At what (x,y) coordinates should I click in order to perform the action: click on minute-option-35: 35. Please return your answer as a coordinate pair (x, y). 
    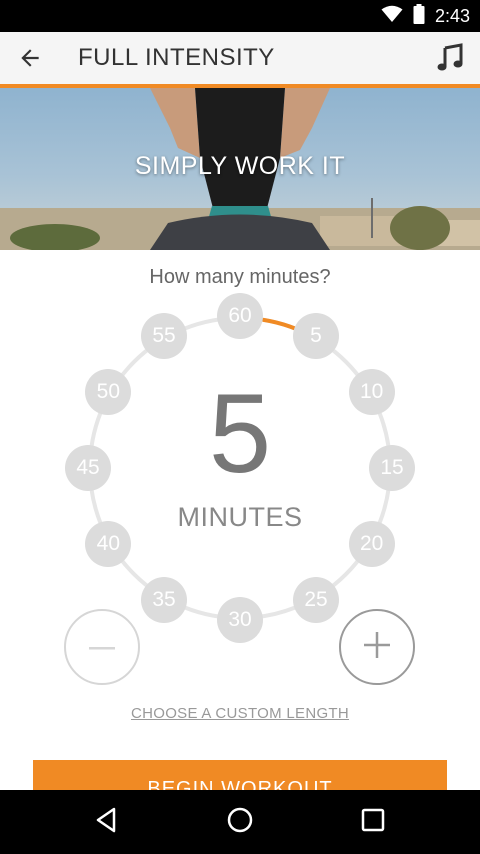
    Looking at the image, I should click on (164, 599).